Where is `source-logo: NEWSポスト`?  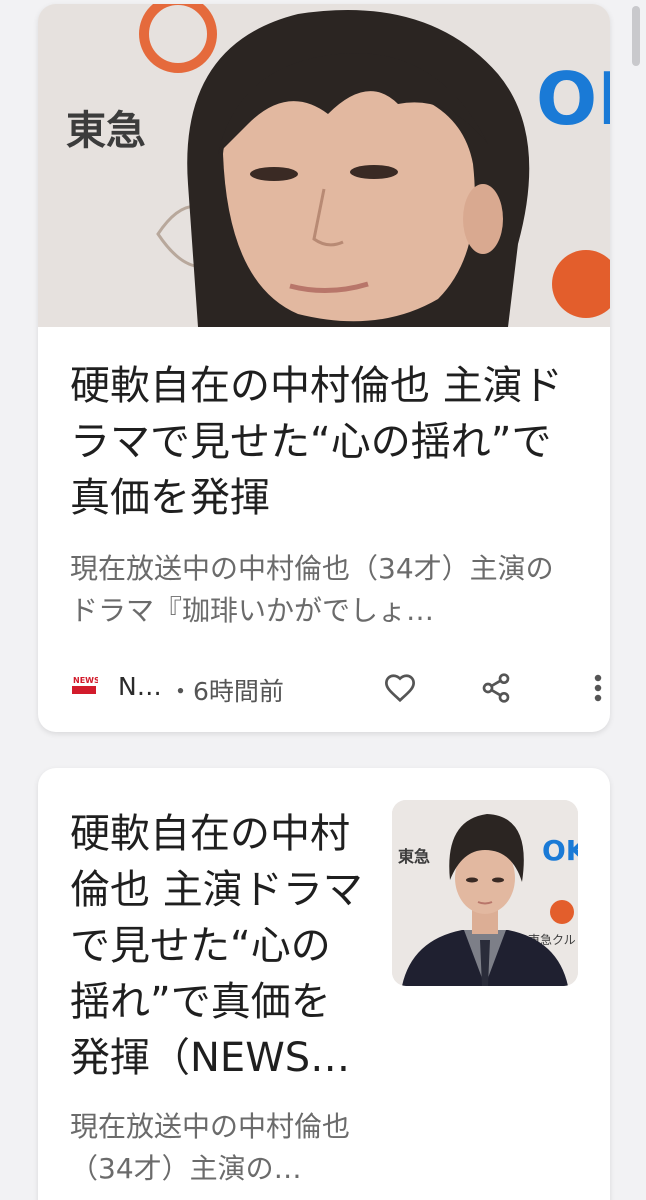 source-logo: NEWSポスト is located at coordinates (97, 686).